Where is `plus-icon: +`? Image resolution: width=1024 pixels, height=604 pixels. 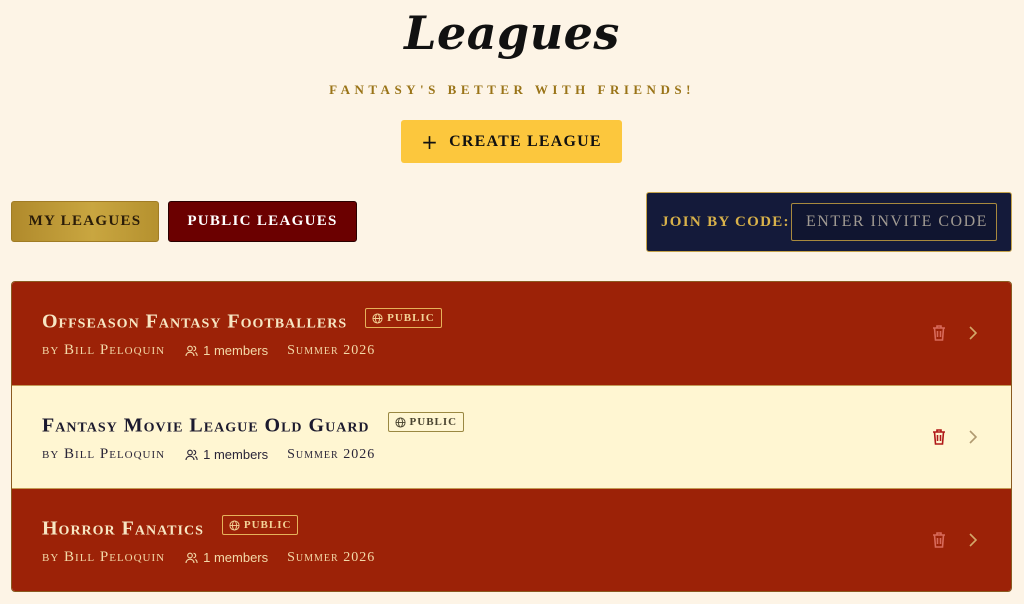 plus-icon: + is located at coordinates (430, 141).